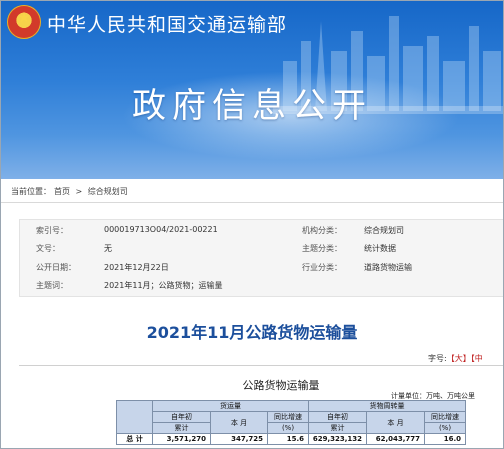 This screenshot has width=504, height=449. Describe the element at coordinates (384, 230) in the screenshot. I see `org-value: 综合规划司` at that location.